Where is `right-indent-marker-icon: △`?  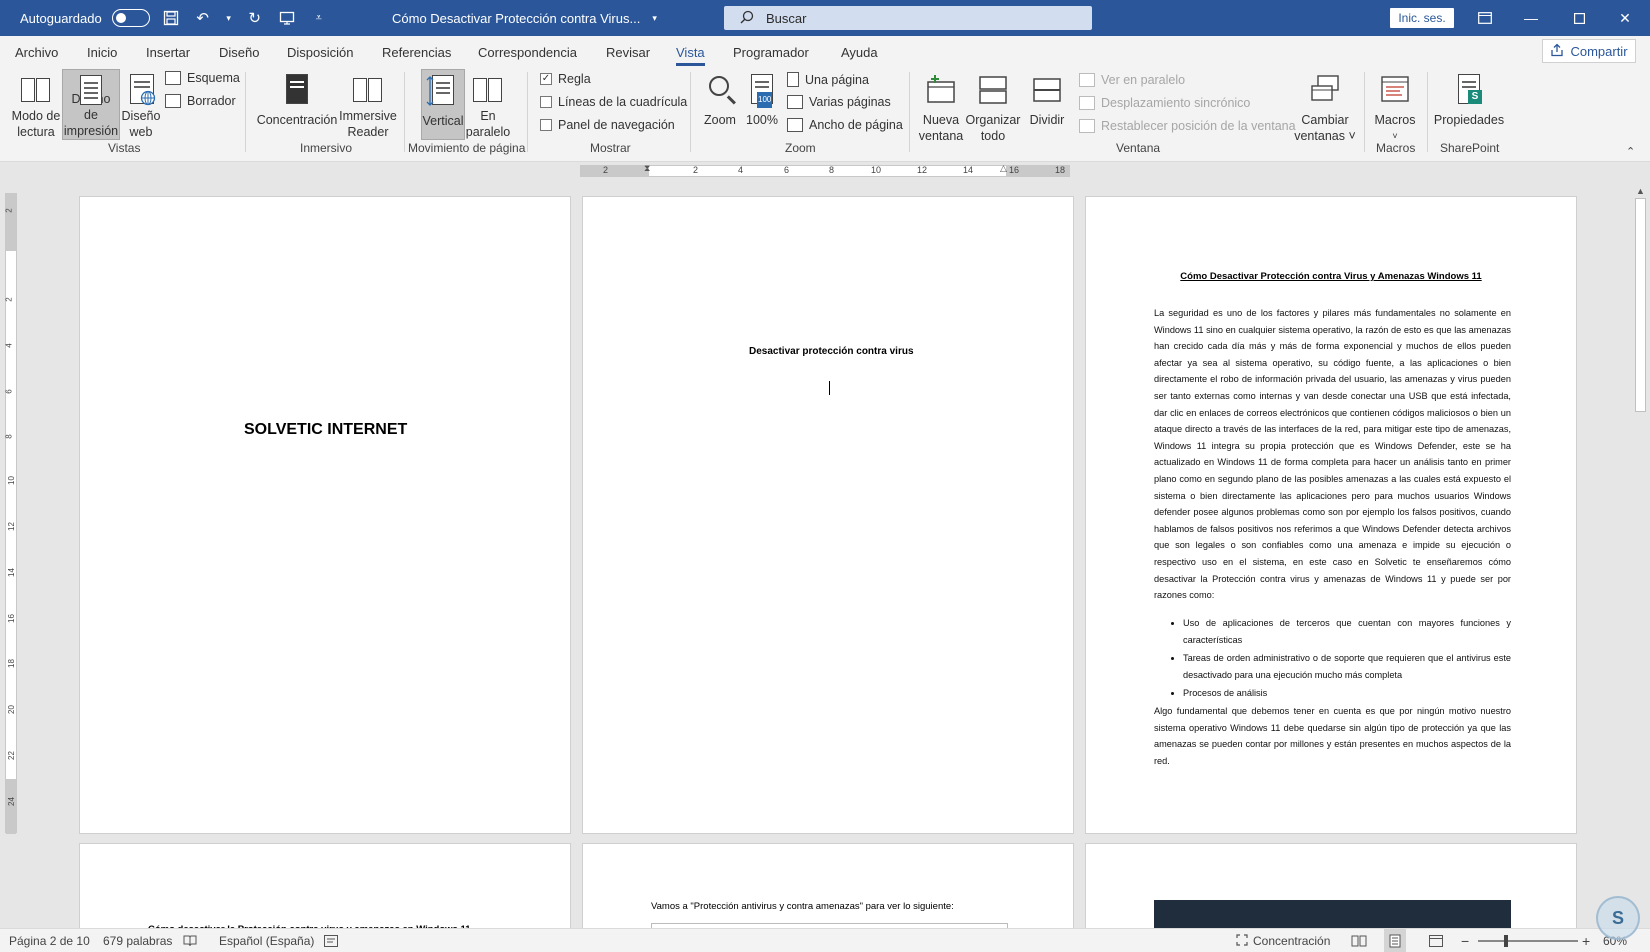 right-indent-marker-icon: △ is located at coordinates (1003, 168).